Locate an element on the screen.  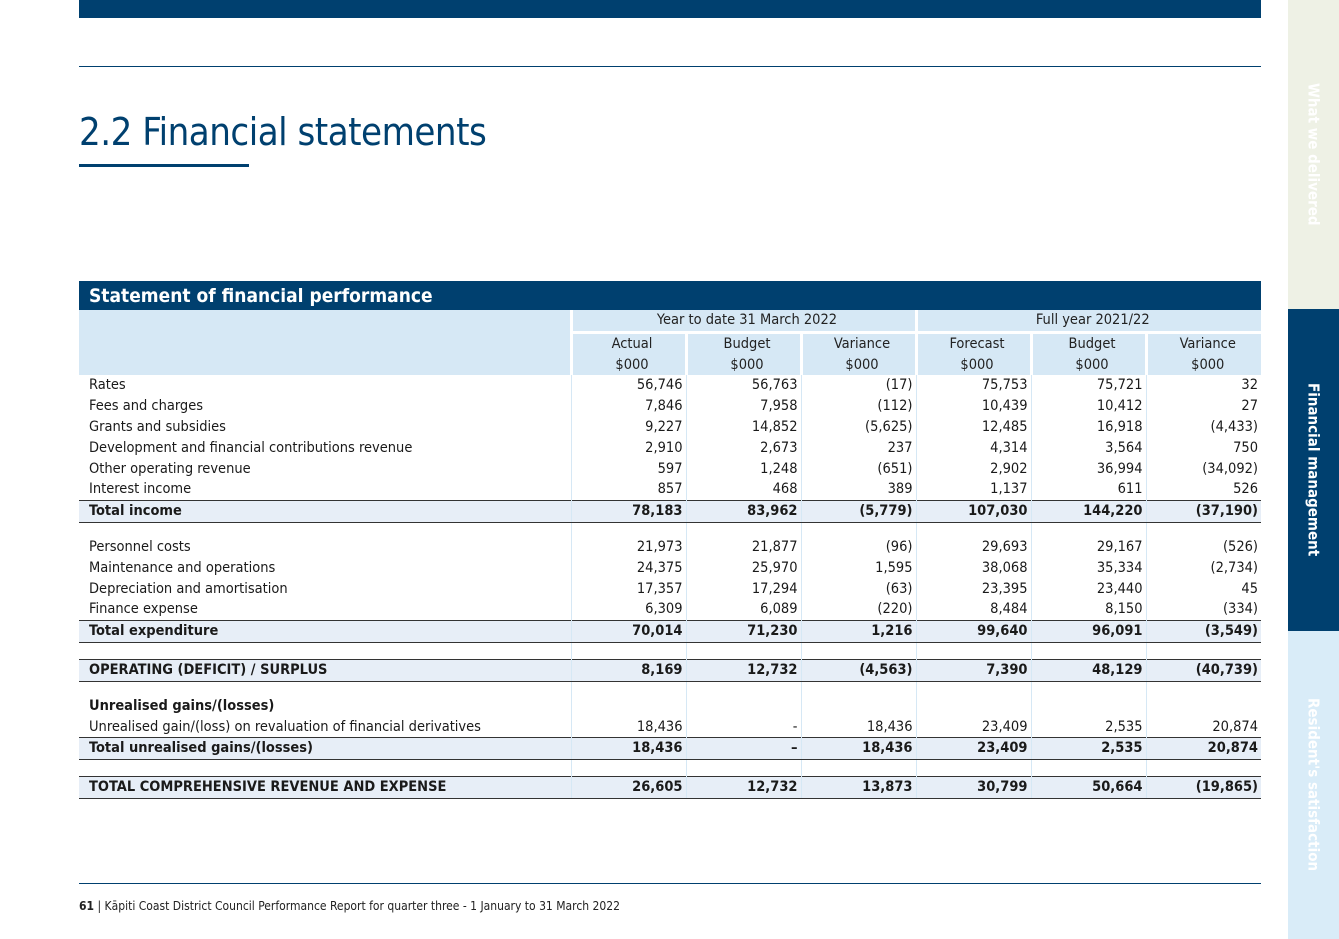
cell-value: 2,910 is located at coordinates (628, 448).